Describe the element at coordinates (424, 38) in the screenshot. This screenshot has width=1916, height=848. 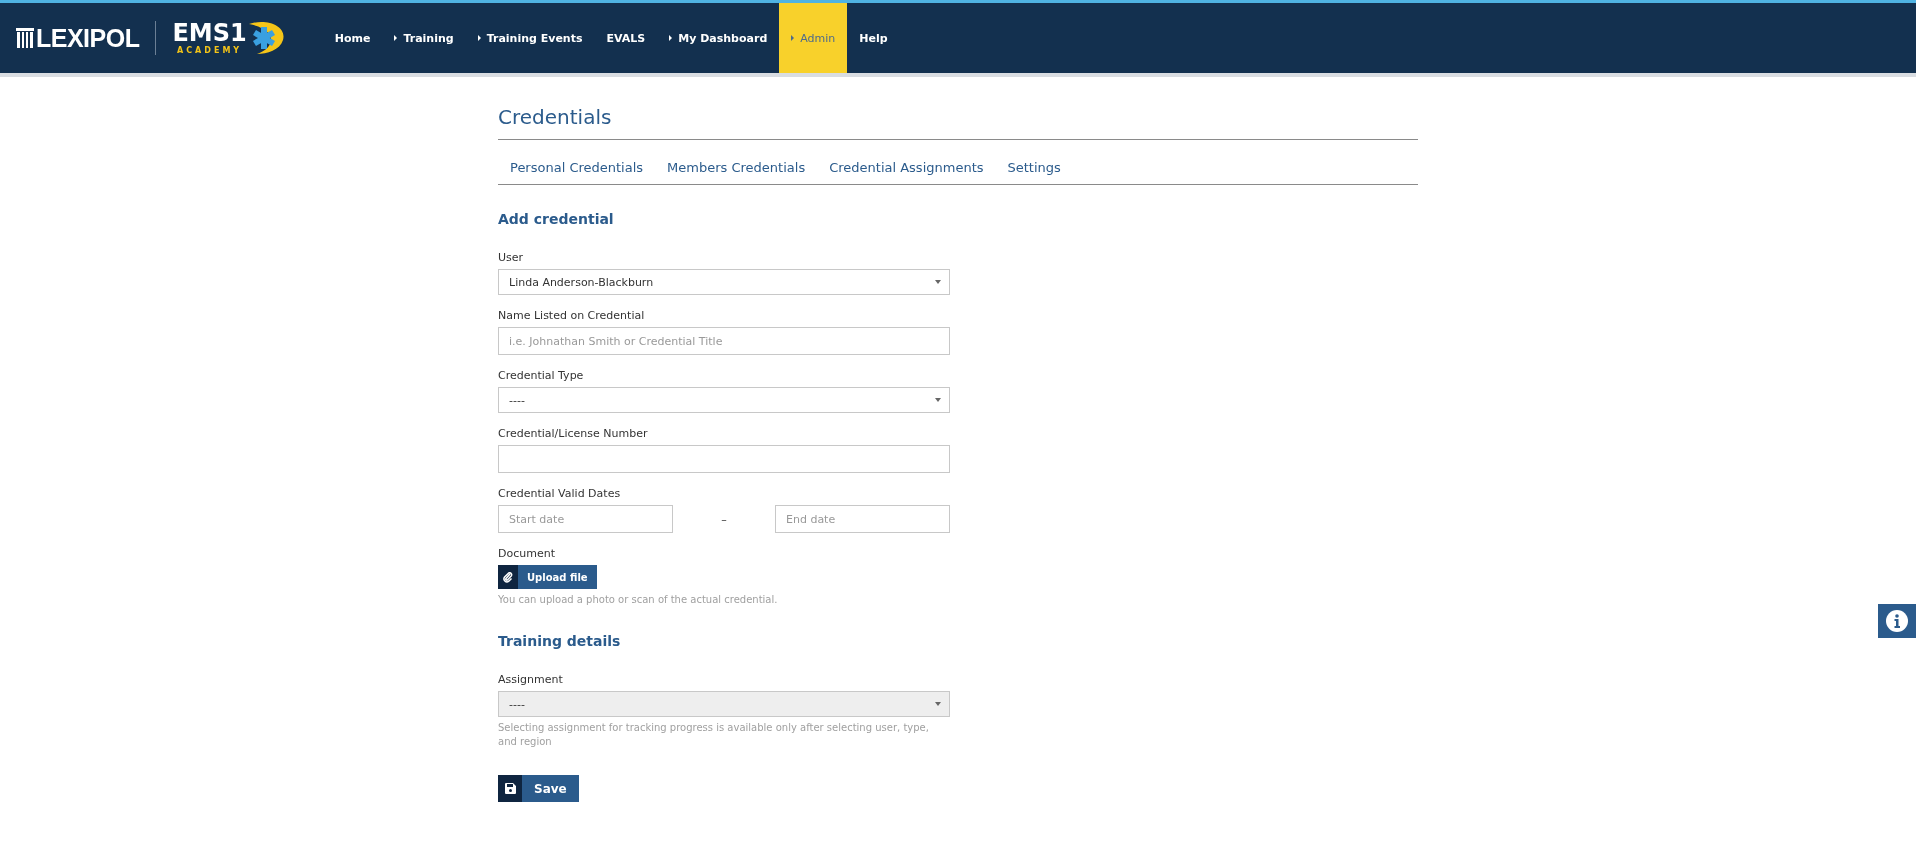
I see `nav-item: Training` at that location.